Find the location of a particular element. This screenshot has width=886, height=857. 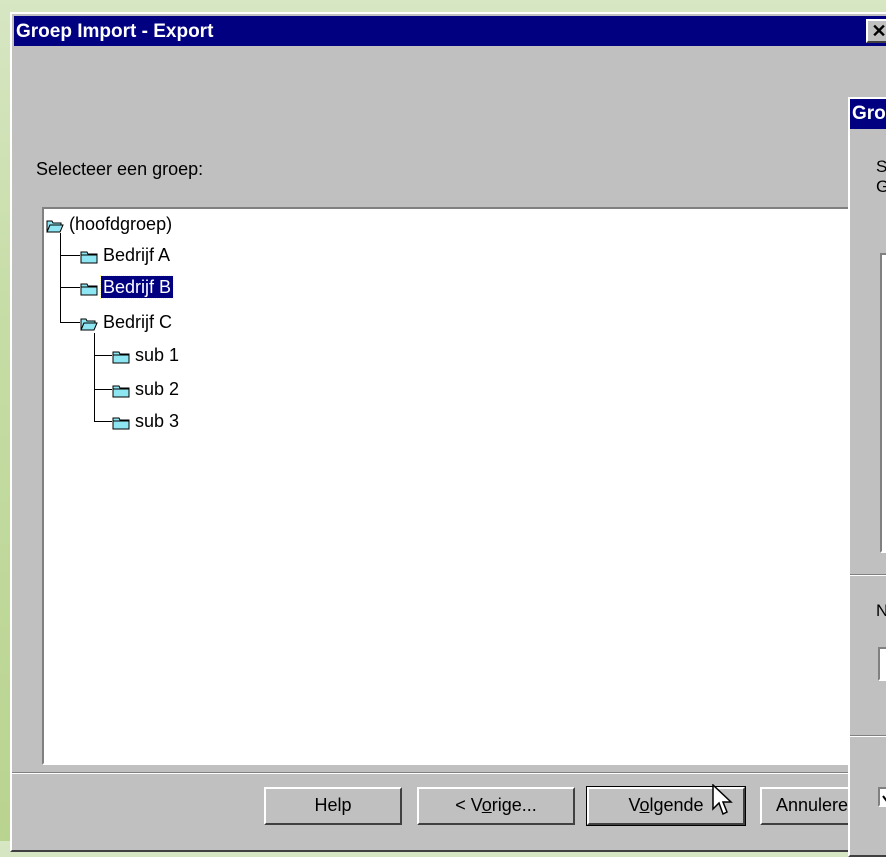

checkmark-icon is located at coordinates (884, 798).